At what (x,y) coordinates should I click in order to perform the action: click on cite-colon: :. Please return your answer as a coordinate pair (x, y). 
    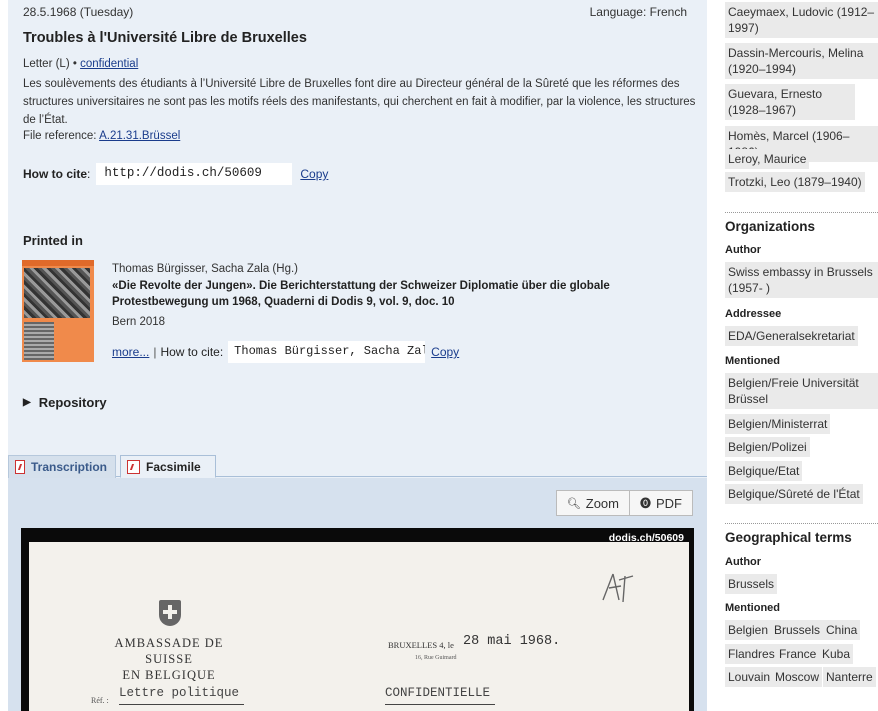
    Looking at the image, I should click on (89, 174).